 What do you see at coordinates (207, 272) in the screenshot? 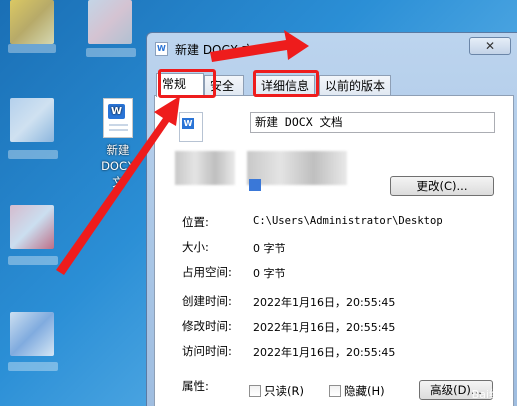
I see `disk-size-label: 占用空间:` at bounding box center [207, 272].